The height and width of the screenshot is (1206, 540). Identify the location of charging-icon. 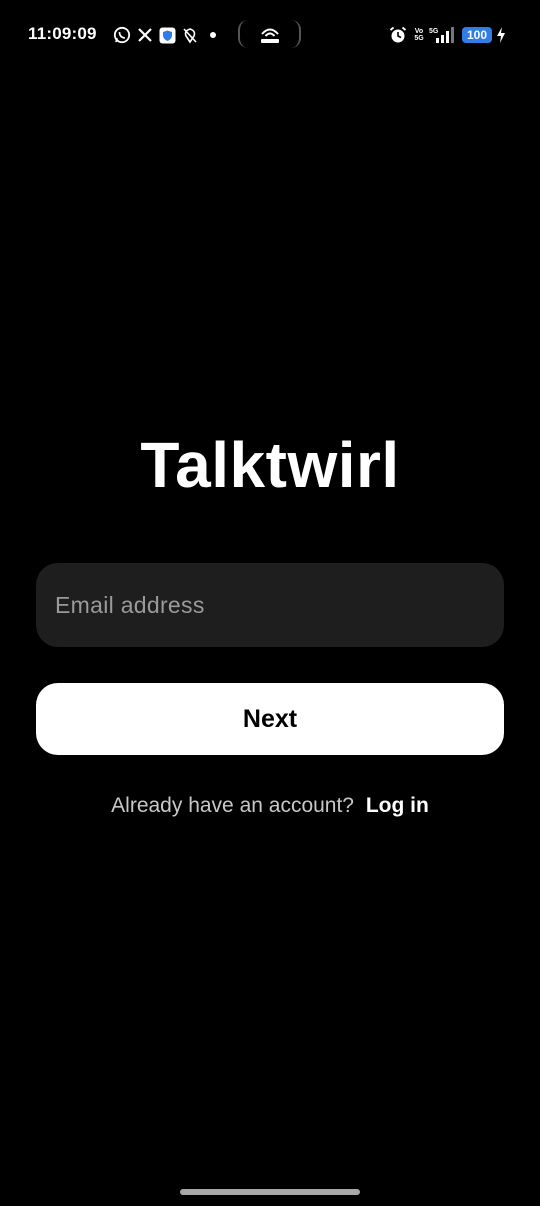
(501, 35).